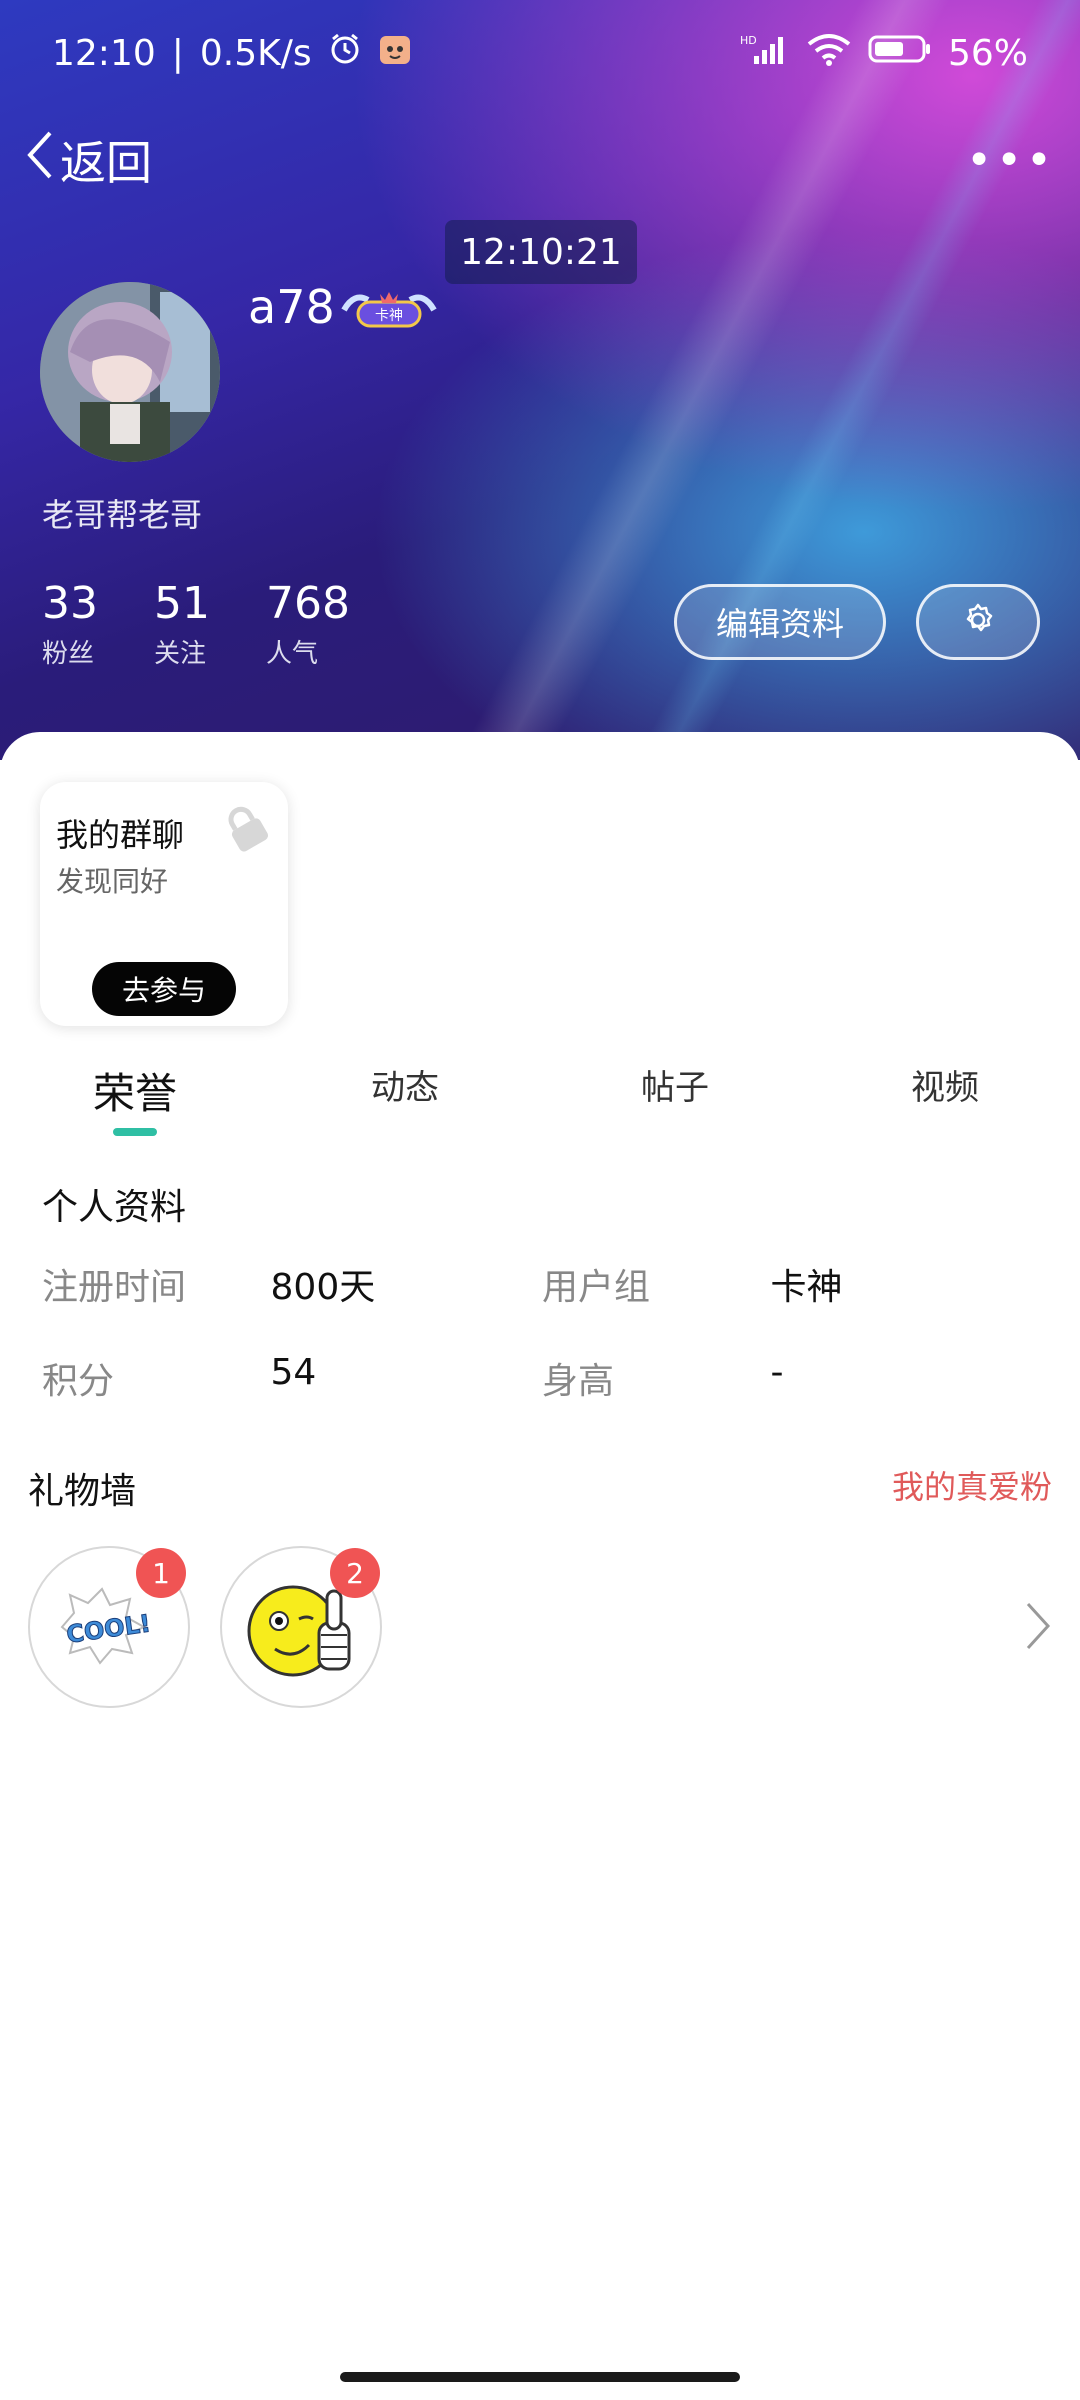 The width and height of the screenshot is (1080, 2400). Describe the element at coordinates (122, 515) in the screenshot. I see `user-signature: 老哥帮老哥` at that location.